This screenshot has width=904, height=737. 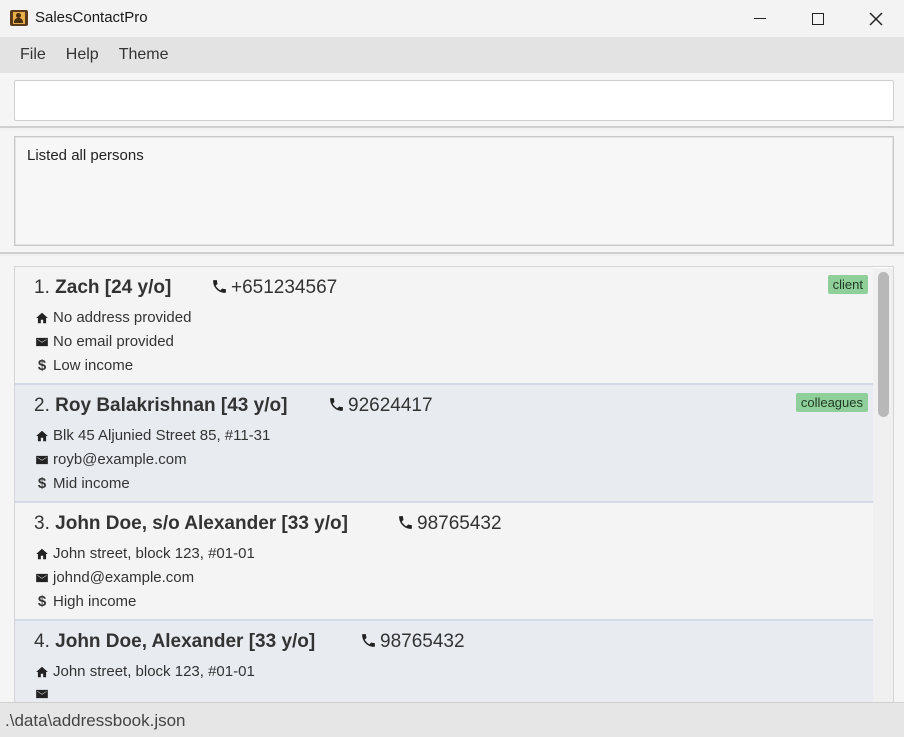 What do you see at coordinates (452, 719) in the screenshot?
I see `status-bar: .\data\addressbook.json` at bounding box center [452, 719].